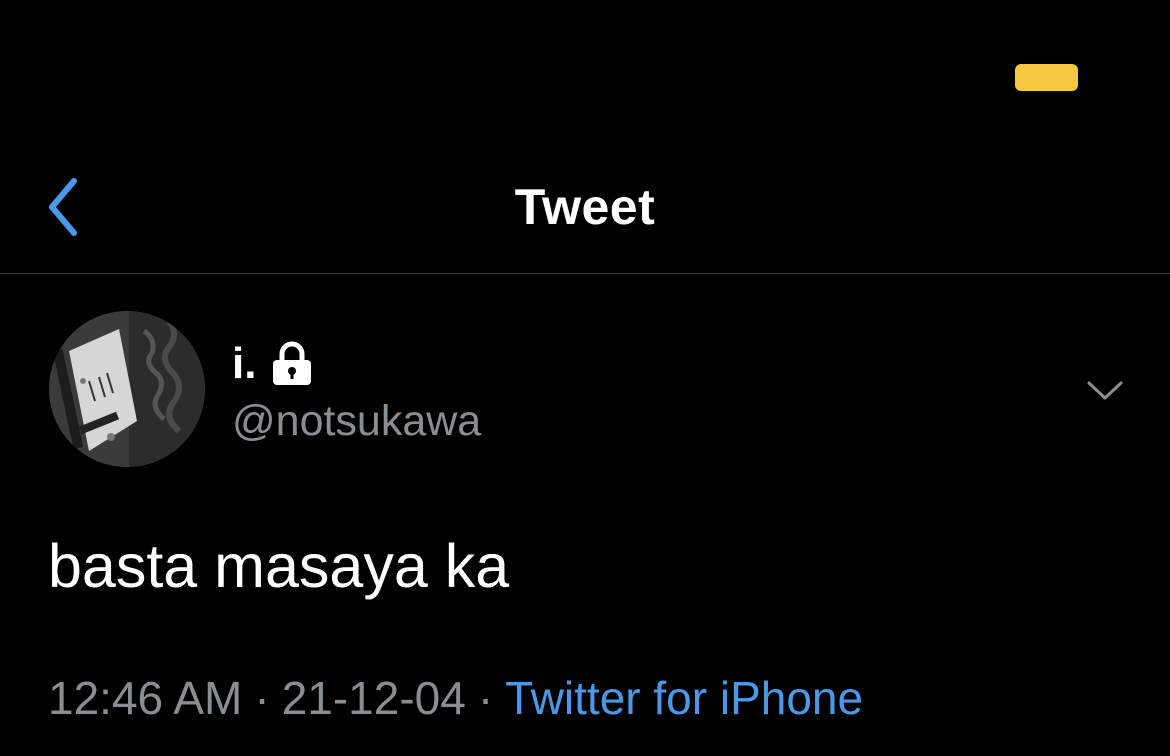 The width and height of the screenshot is (1170, 756). What do you see at coordinates (356, 421) in the screenshot?
I see `author-handle: @notsukawa` at bounding box center [356, 421].